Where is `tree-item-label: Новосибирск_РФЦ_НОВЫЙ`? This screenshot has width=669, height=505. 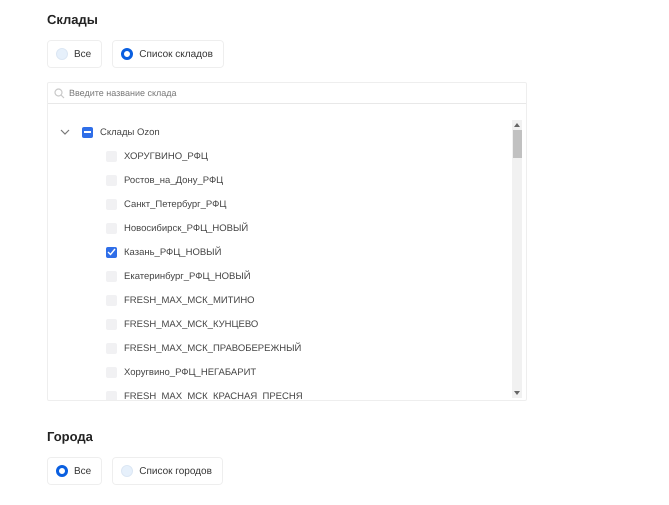 tree-item-label: Новосибирск_РФЦ_НОВЫЙ is located at coordinates (186, 228).